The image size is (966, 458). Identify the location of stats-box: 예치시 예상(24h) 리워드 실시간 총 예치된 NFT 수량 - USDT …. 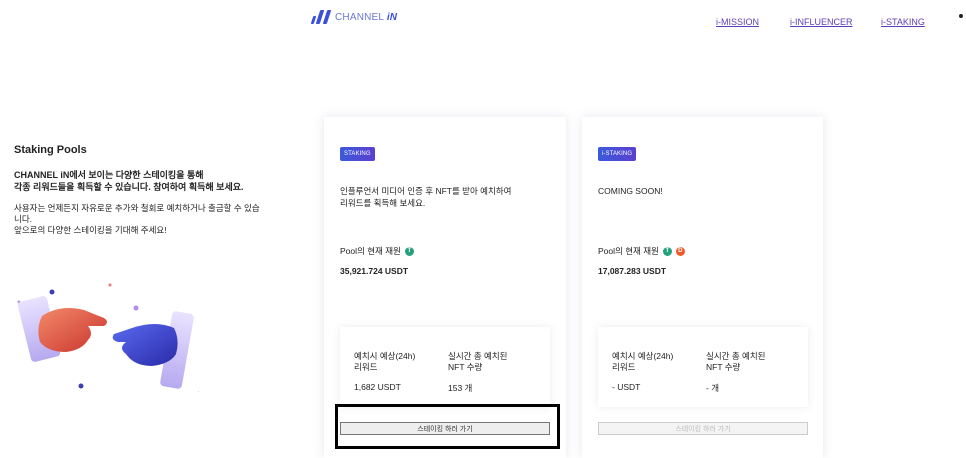
(703, 367).